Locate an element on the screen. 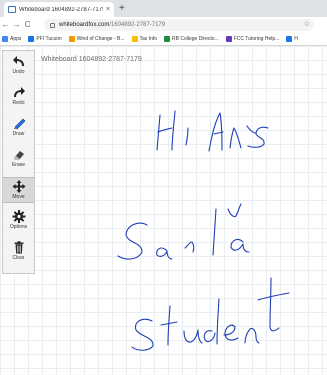  browser-tab: Whiteboard 1604892-2787-7179 × is located at coordinates (59, 9).